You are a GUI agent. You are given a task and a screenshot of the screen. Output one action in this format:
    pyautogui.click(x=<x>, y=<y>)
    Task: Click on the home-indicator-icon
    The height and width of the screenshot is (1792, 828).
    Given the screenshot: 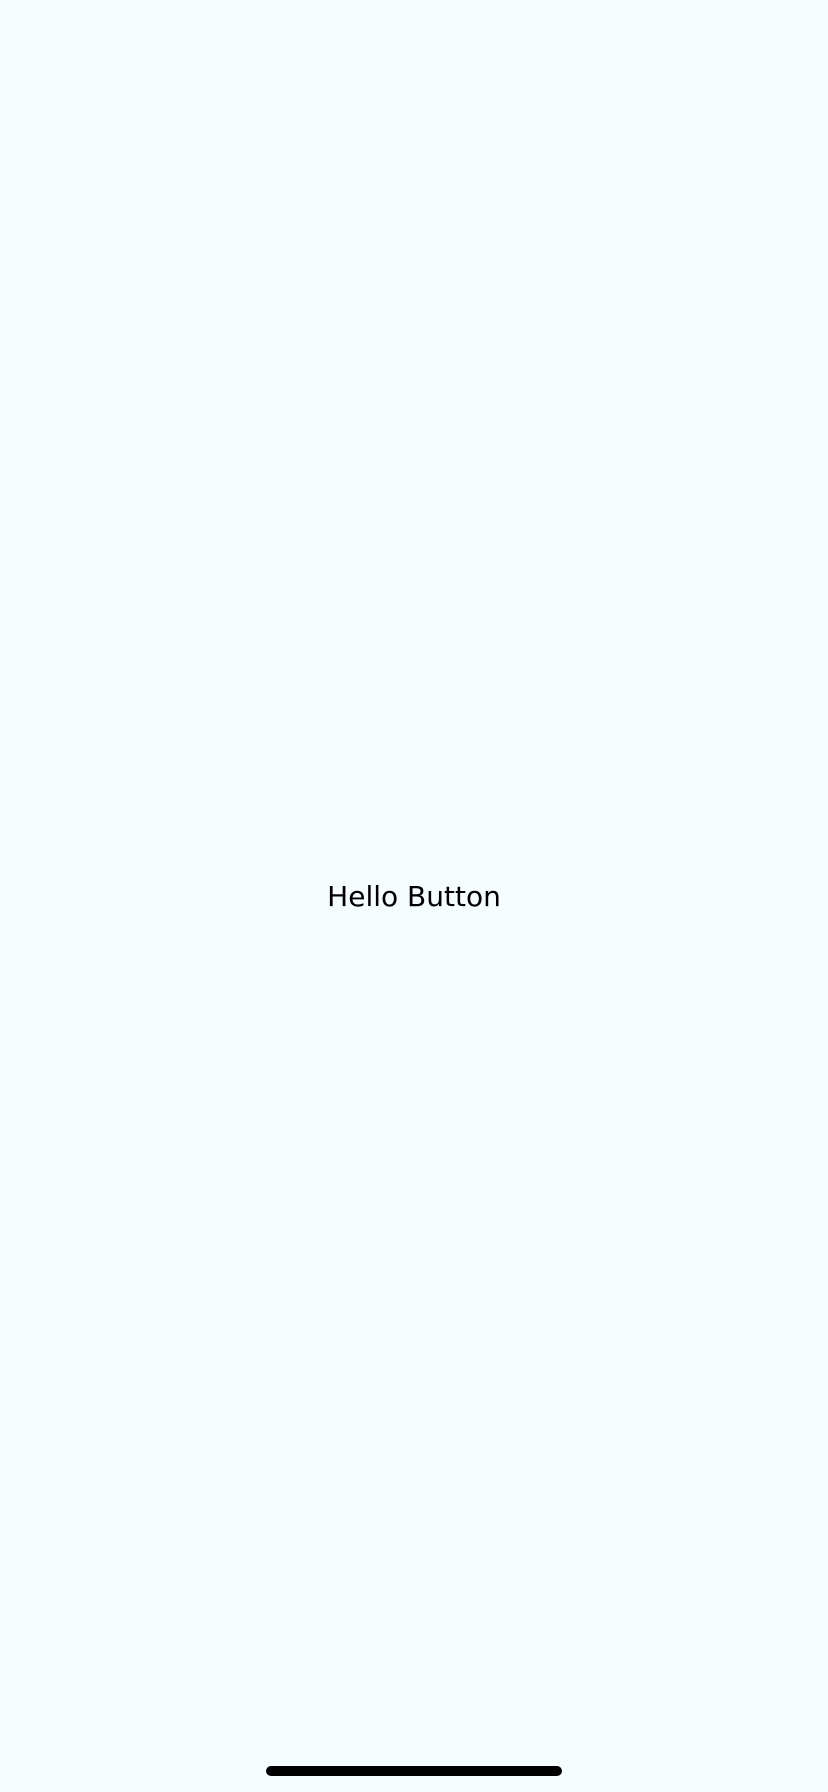 What is the action you would take?
    pyautogui.click(x=414, y=1771)
    